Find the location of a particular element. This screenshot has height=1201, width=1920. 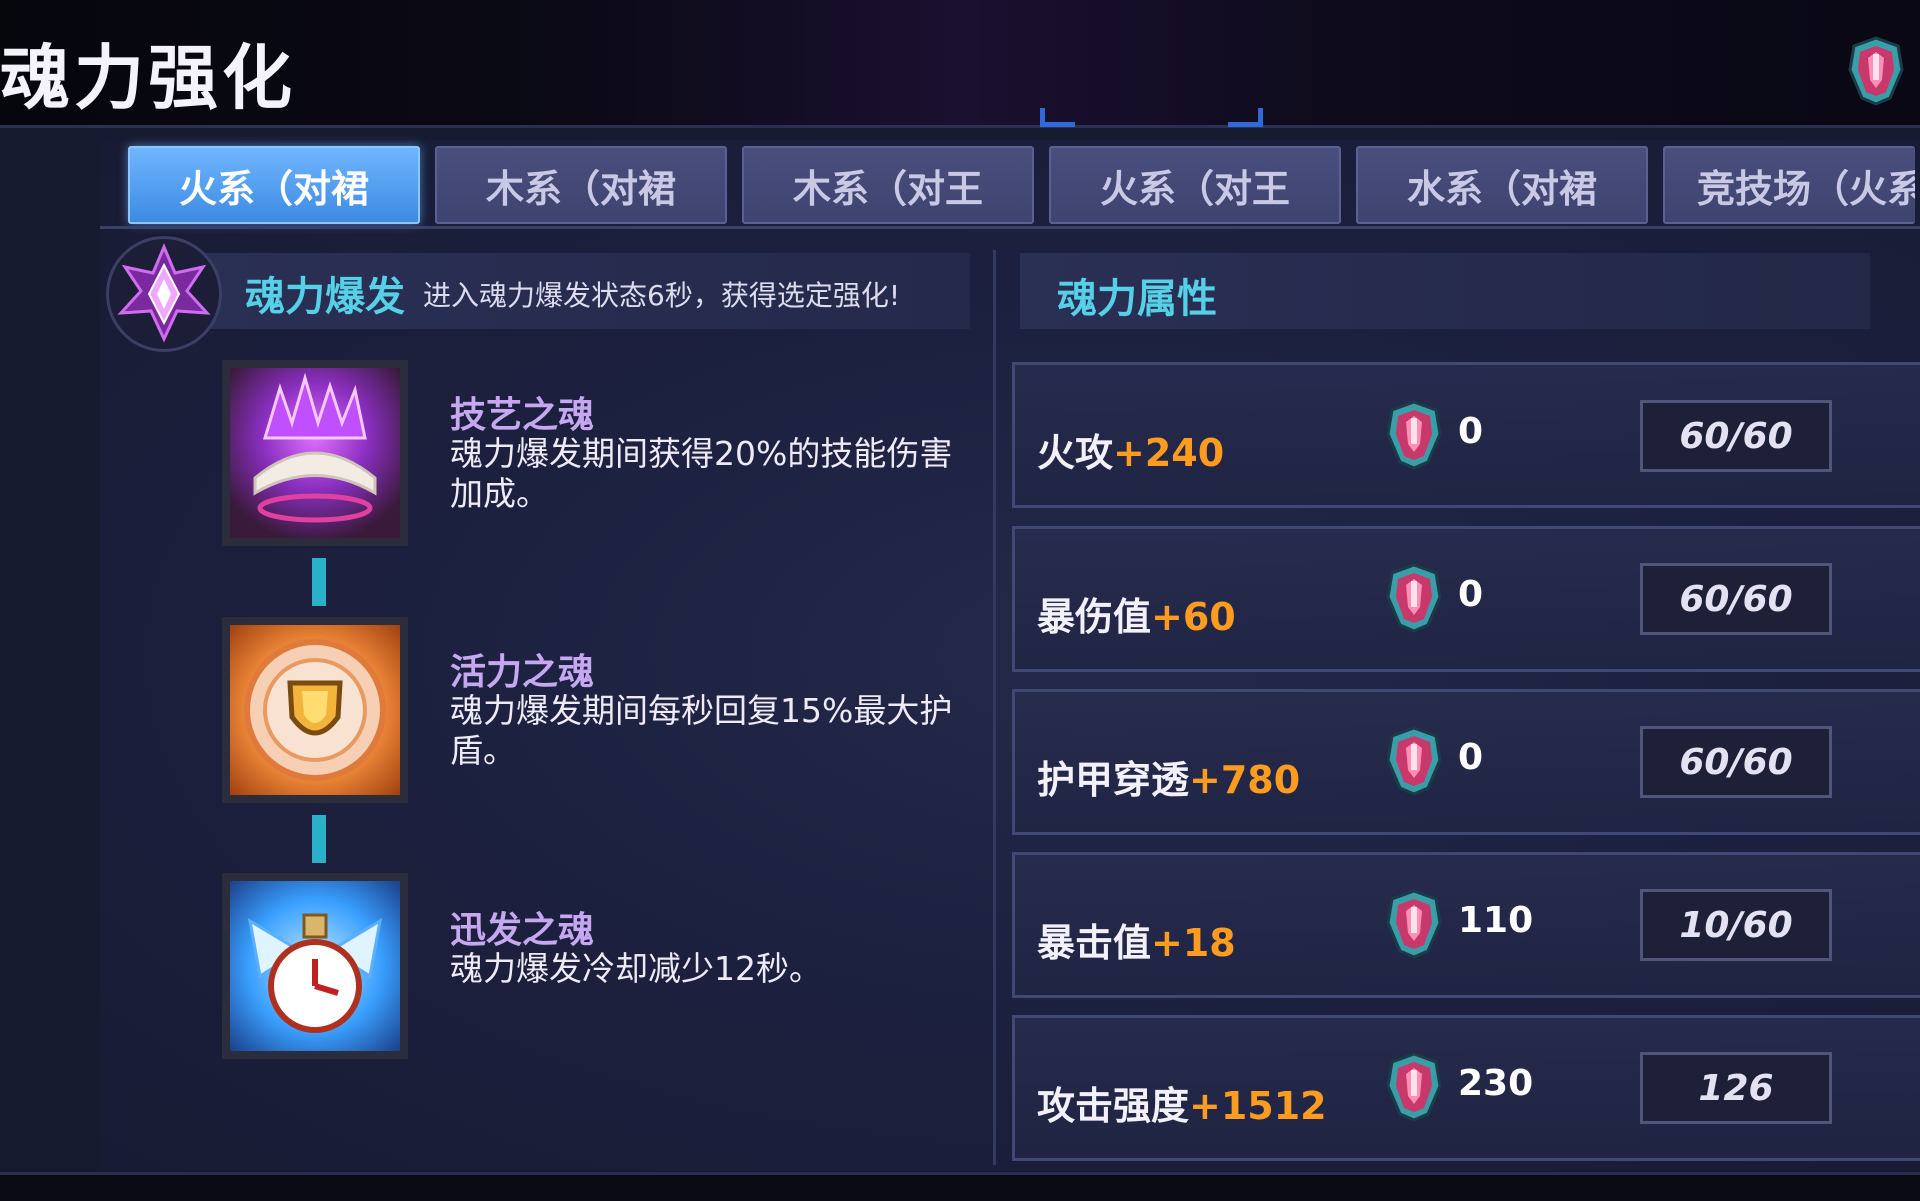

skill-name: 迅发之魂 is located at coordinates (522, 930).